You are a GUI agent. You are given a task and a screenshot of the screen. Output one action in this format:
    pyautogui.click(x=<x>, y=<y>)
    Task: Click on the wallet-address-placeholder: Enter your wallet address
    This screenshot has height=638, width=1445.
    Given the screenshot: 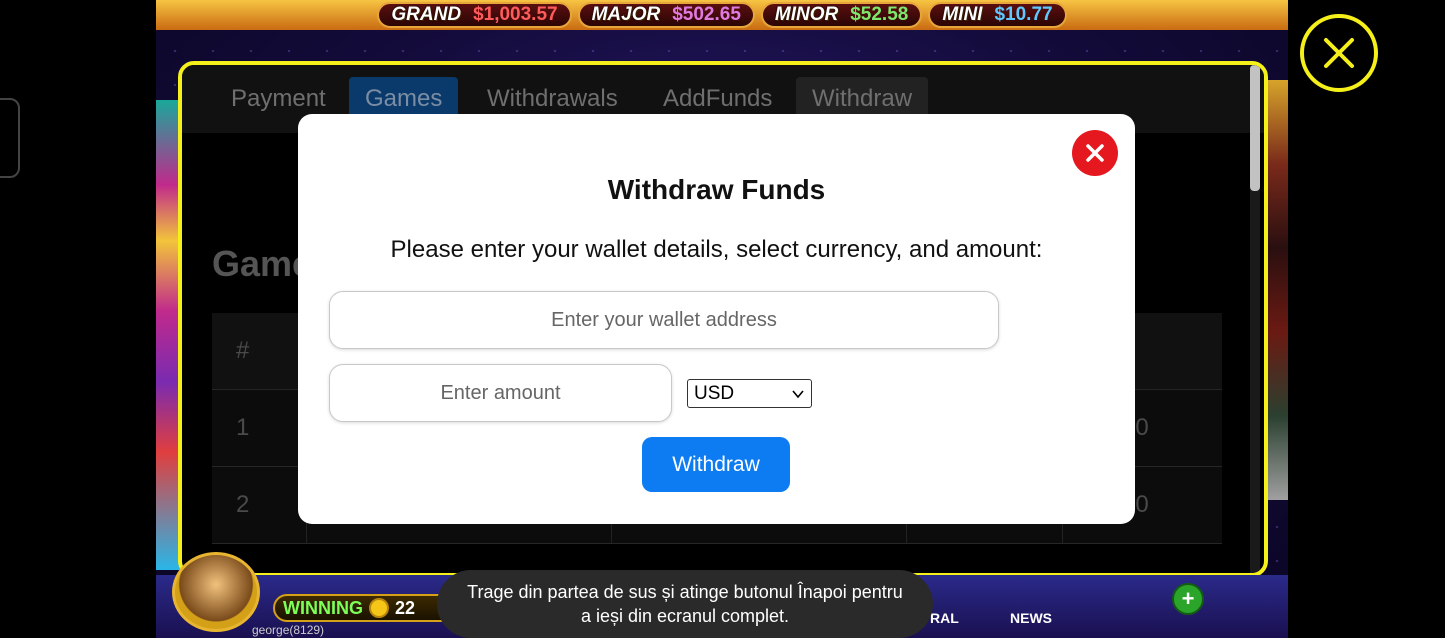 What is the action you would take?
    pyautogui.click(x=664, y=319)
    